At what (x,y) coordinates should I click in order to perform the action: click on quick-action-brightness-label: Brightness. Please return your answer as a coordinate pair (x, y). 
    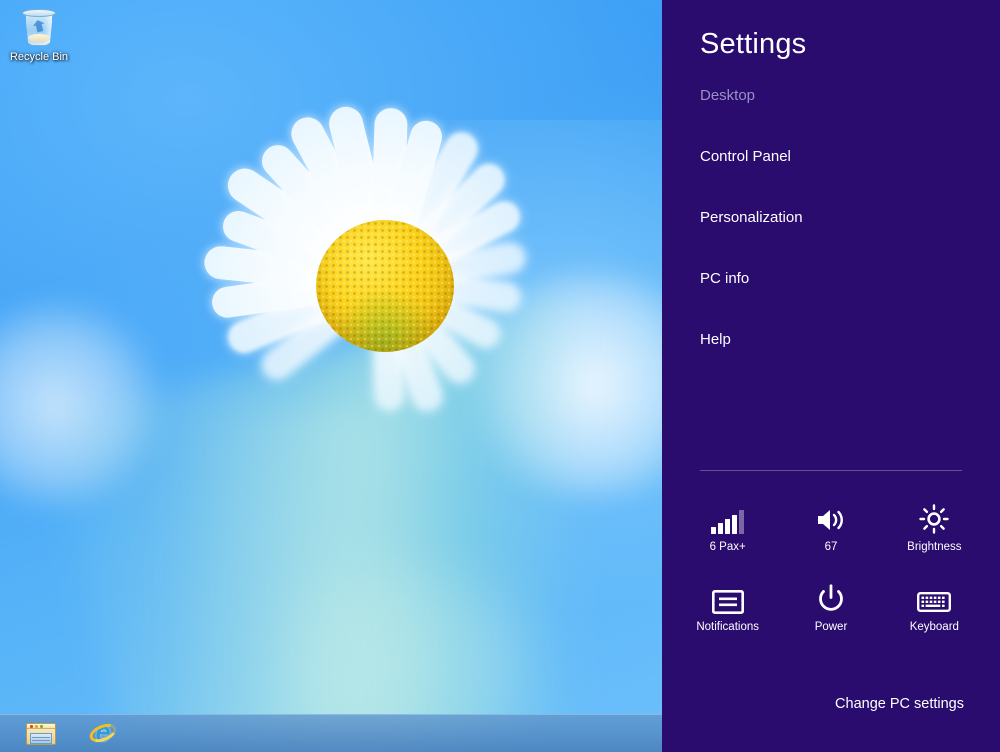
    Looking at the image, I should click on (934, 547).